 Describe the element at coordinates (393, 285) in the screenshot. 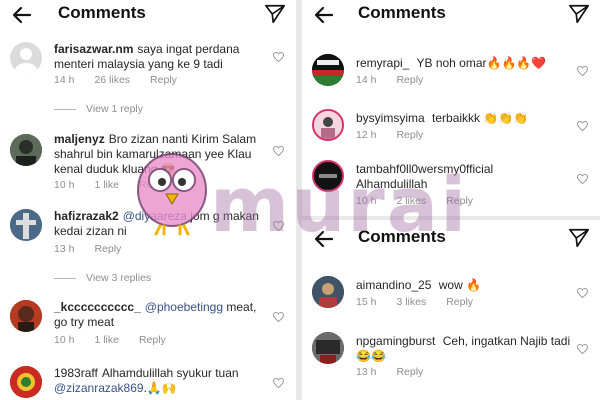

I see `comment-username: aimandino_25` at that location.